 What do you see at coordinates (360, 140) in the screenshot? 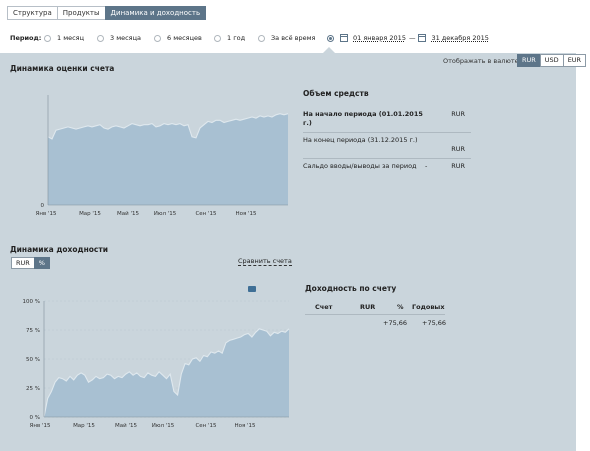
I see `funds-end-label: На конец периода (31.12.2015 г.)` at bounding box center [360, 140].